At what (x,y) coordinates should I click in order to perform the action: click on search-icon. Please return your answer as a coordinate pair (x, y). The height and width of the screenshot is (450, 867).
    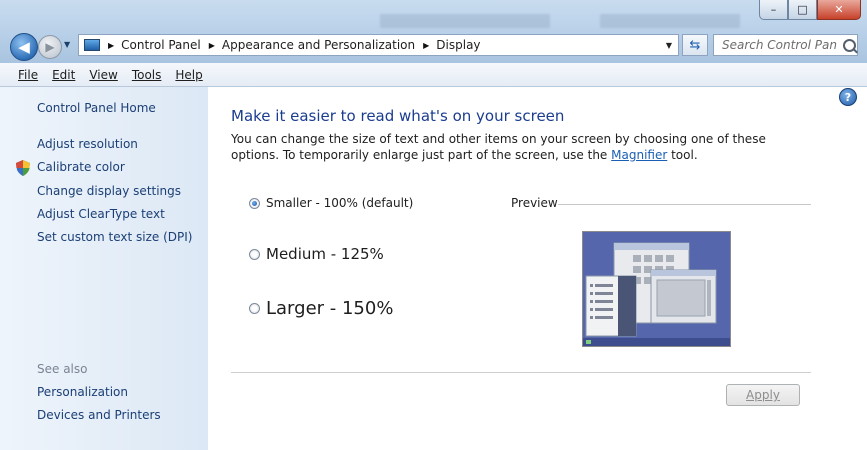
    Looking at the image, I should click on (849, 45).